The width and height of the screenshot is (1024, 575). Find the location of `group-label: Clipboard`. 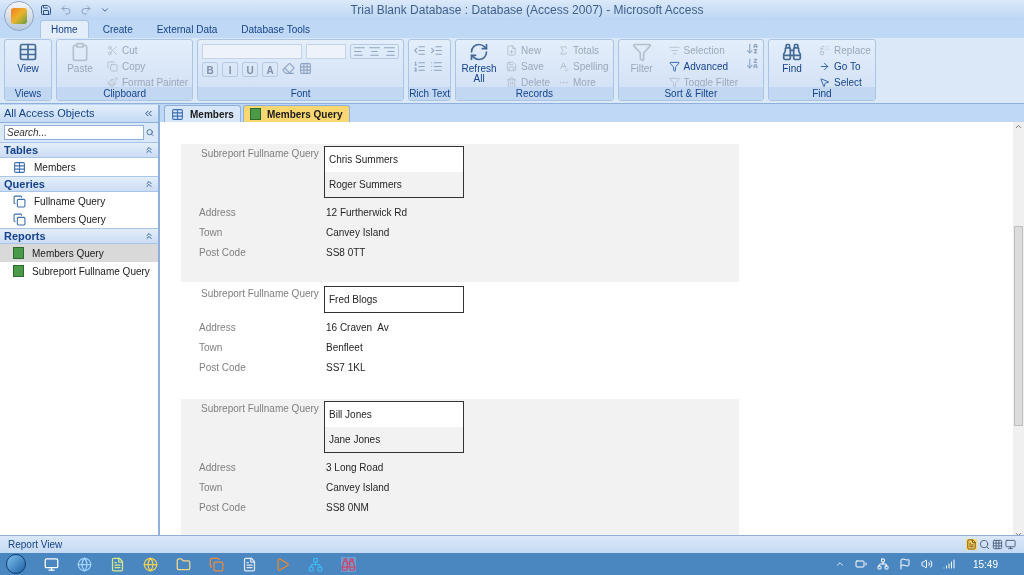

group-label: Clipboard is located at coordinates (125, 93).